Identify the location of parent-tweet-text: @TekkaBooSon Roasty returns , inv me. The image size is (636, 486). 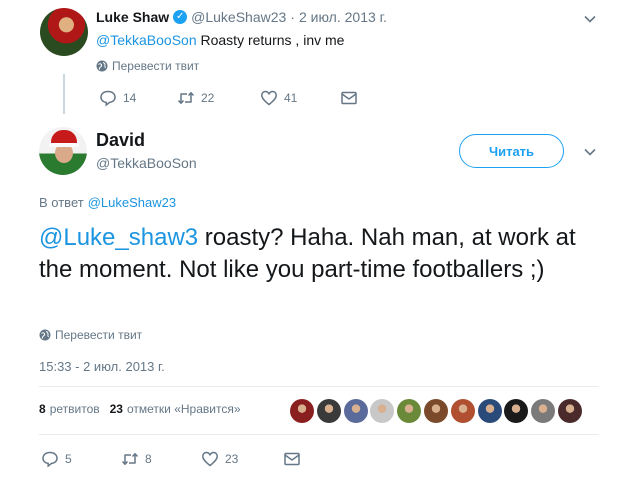
(220, 40).